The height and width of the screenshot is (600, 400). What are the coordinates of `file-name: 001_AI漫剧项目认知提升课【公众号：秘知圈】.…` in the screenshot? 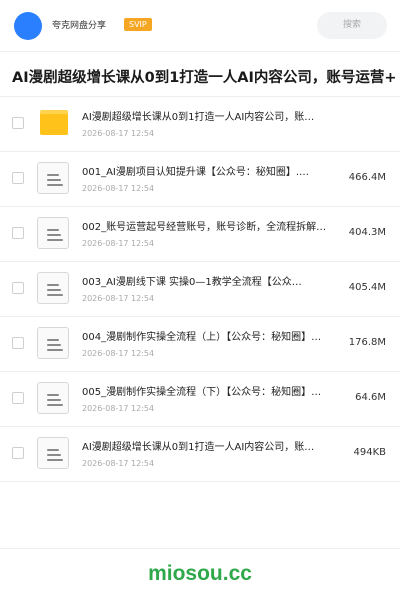 It's located at (196, 172).